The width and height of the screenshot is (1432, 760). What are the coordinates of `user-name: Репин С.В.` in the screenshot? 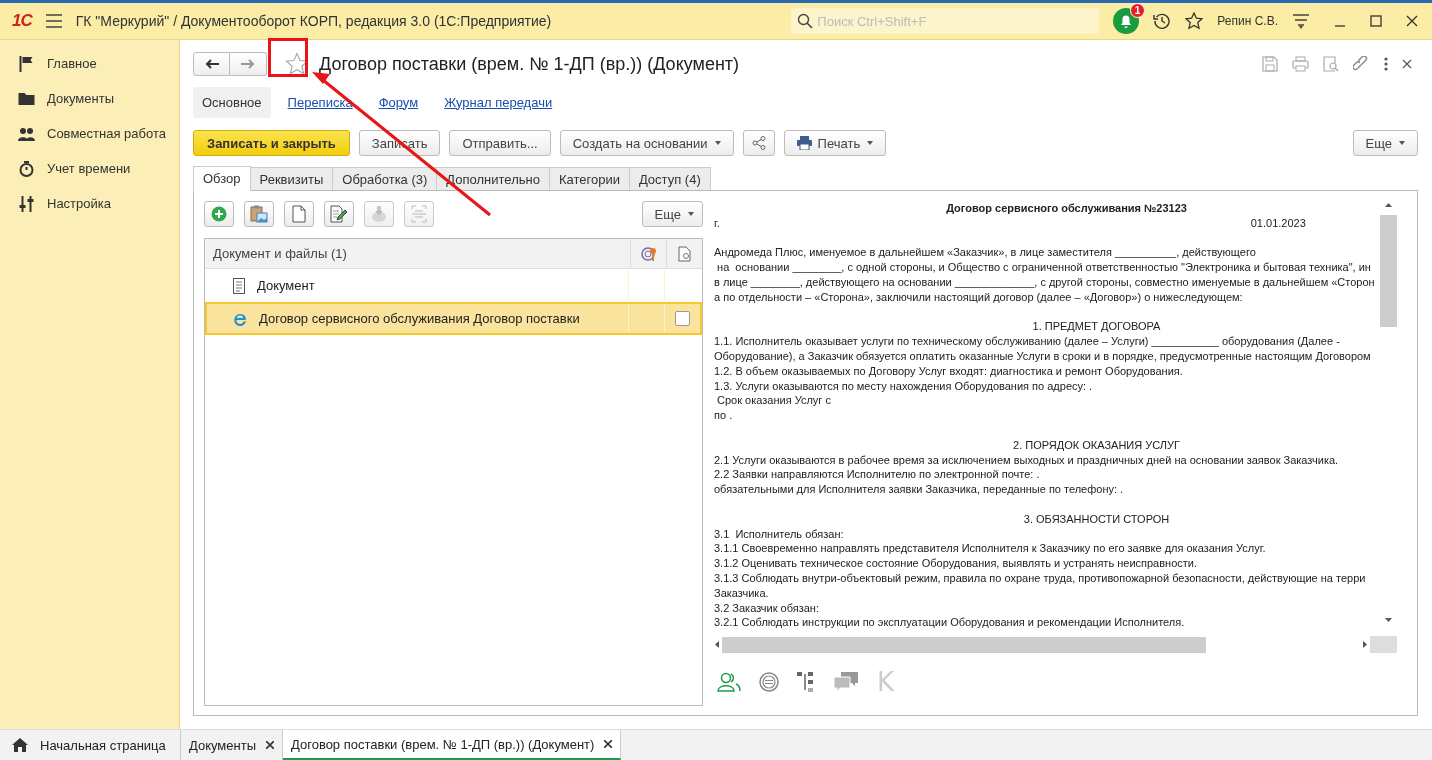 It's located at (1247, 21).